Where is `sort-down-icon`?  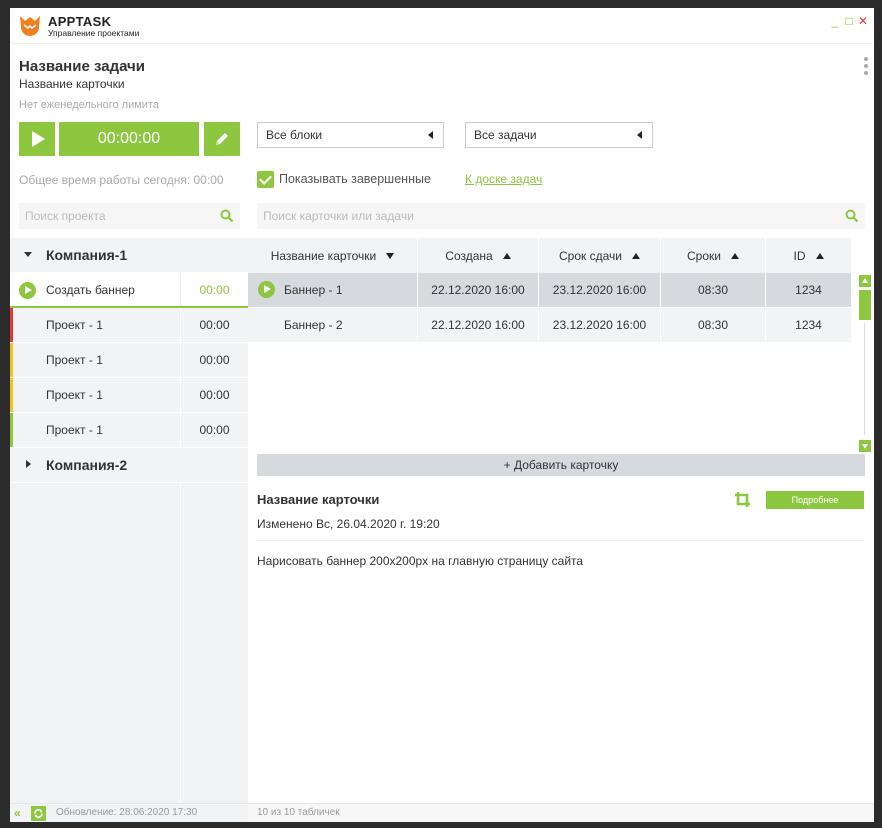
sort-down-icon is located at coordinates (390, 255).